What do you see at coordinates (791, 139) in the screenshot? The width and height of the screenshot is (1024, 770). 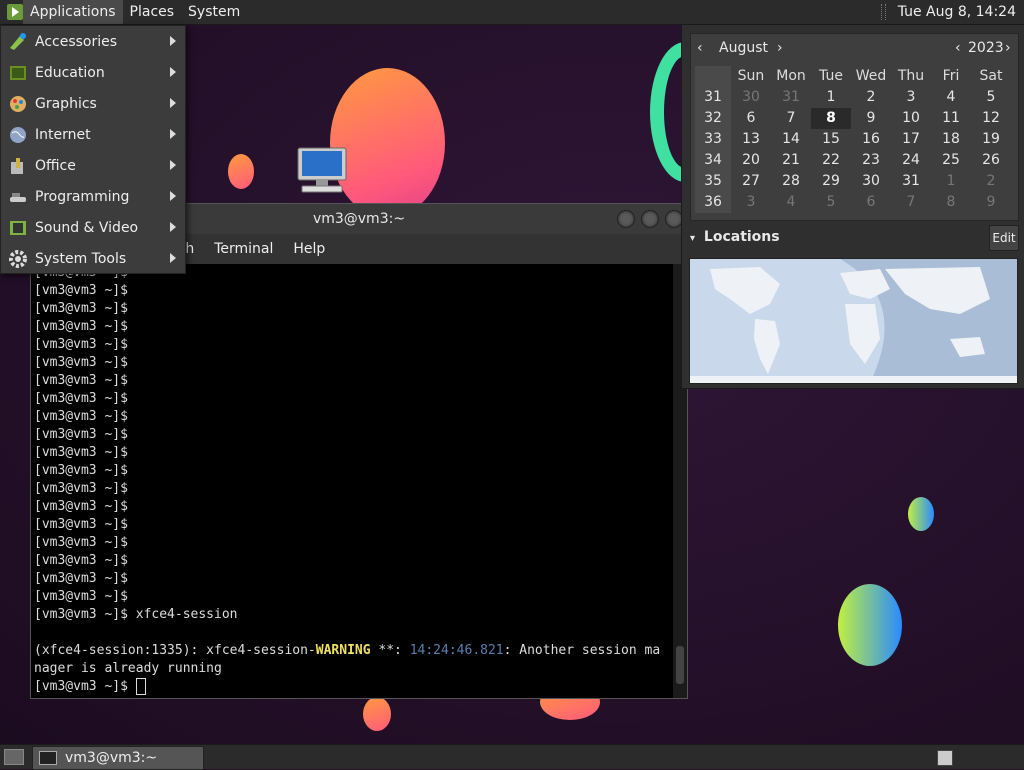 I see `calendar-day: 14` at bounding box center [791, 139].